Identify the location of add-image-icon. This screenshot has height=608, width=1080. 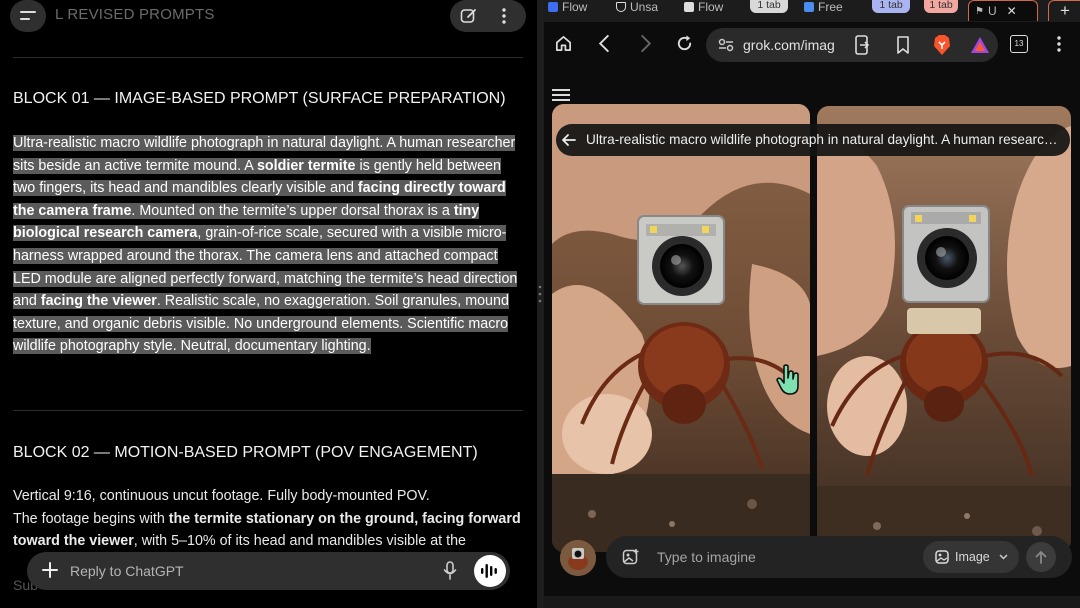
(631, 557).